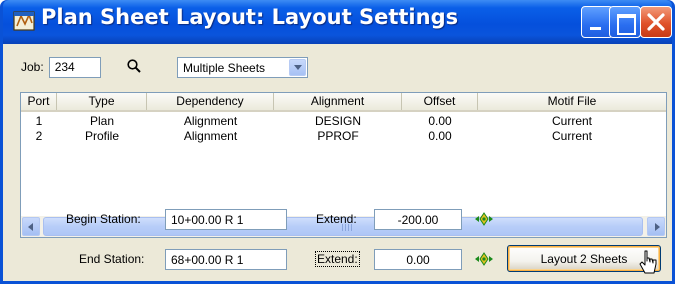 This screenshot has width=675, height=284. I want to click on close-button, so click(656, 22).